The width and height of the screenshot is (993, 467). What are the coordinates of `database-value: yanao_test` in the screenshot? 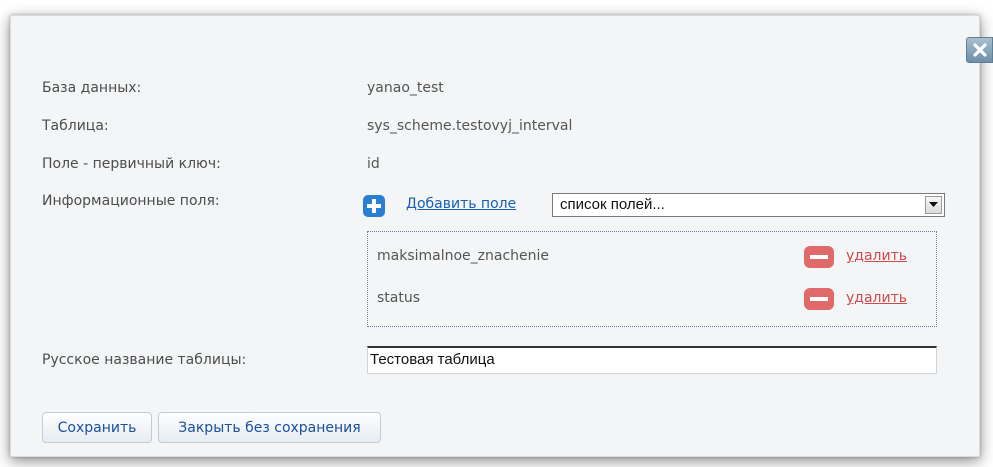 It's located at (405, 88).